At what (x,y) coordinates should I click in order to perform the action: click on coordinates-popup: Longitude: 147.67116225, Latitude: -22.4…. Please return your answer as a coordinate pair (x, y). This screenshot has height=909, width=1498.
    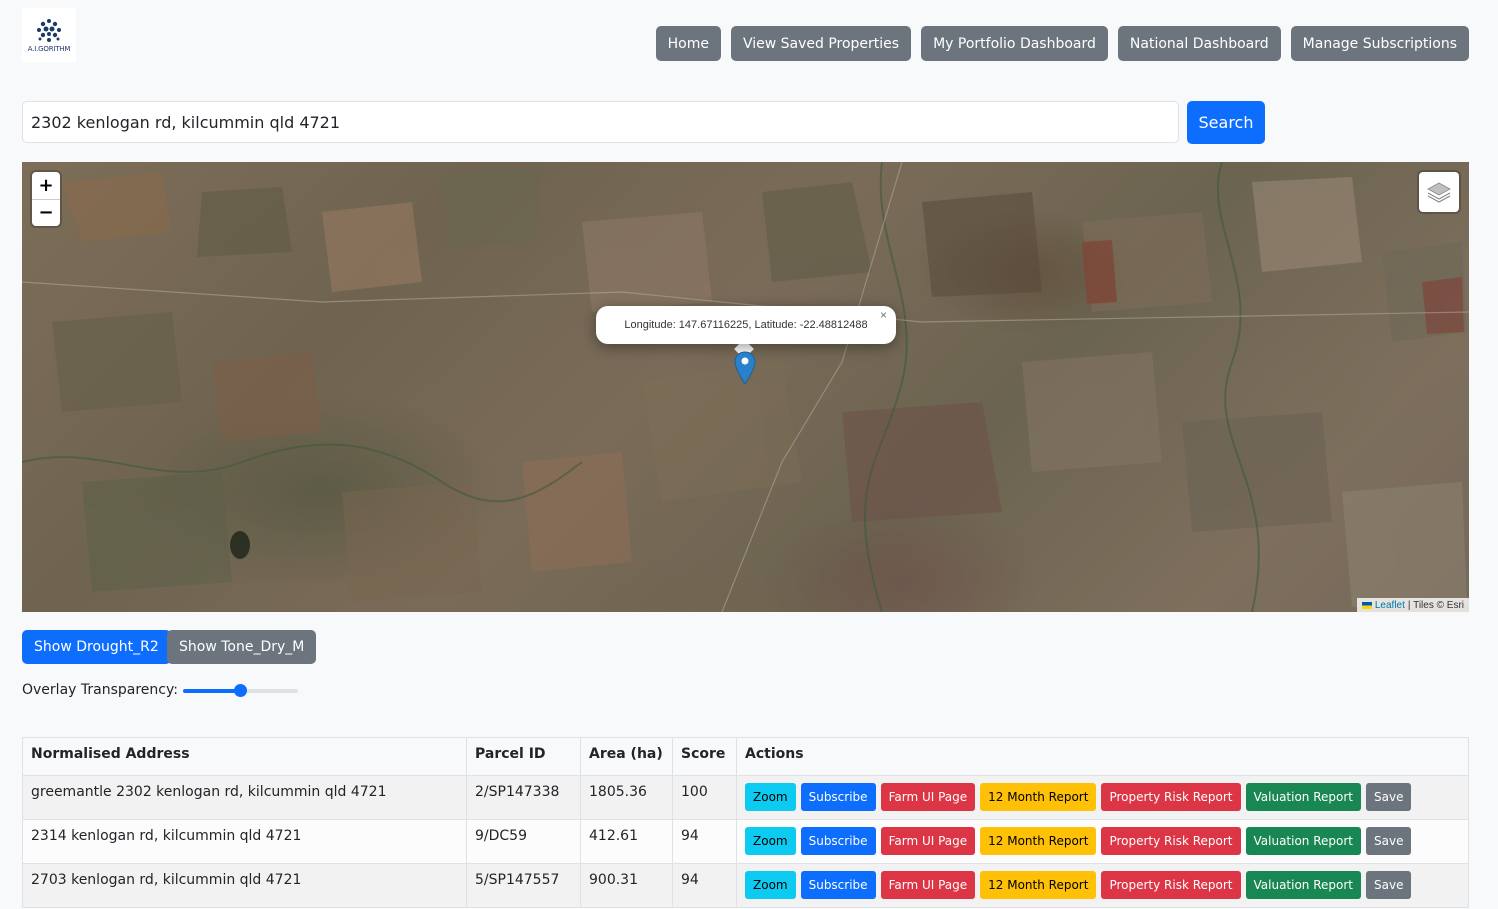
    Looking at the image, I should click on (746, 325).